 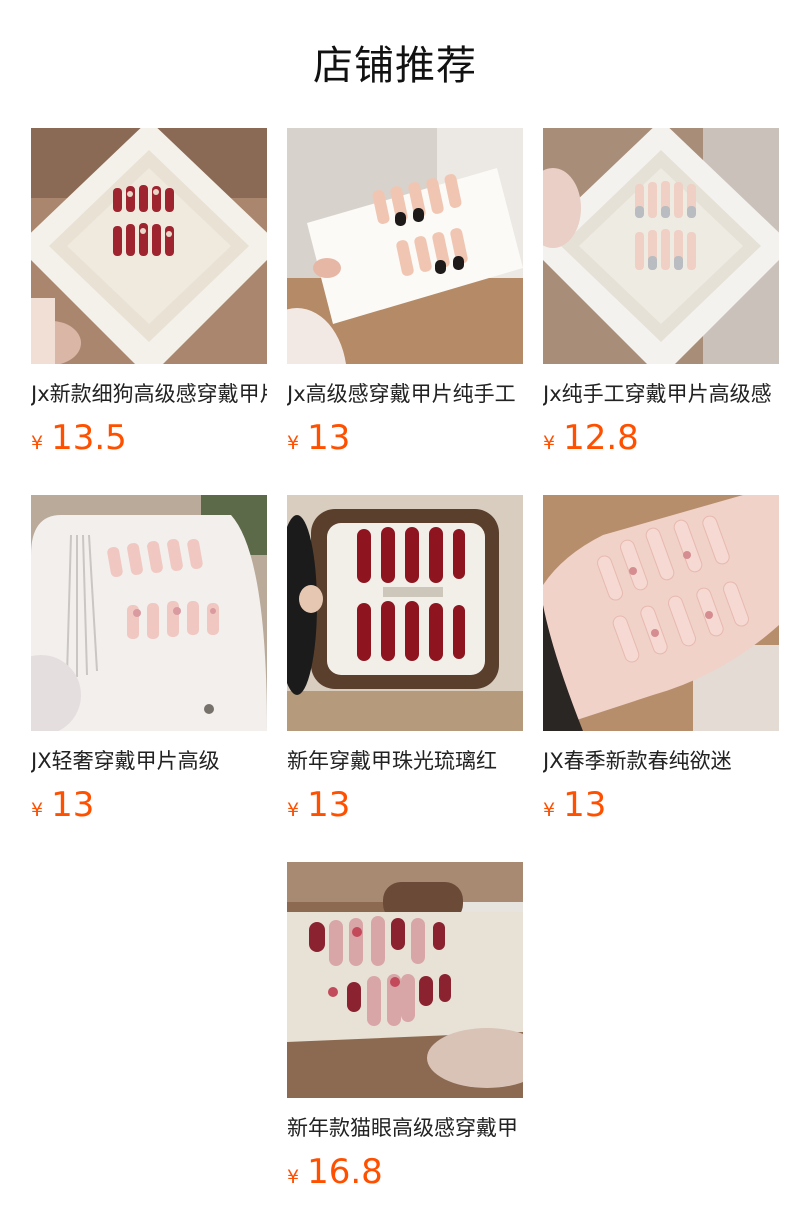 I want to click on product-name: JX轻奢穿戴甲片高级, so click(x=149, y=761).